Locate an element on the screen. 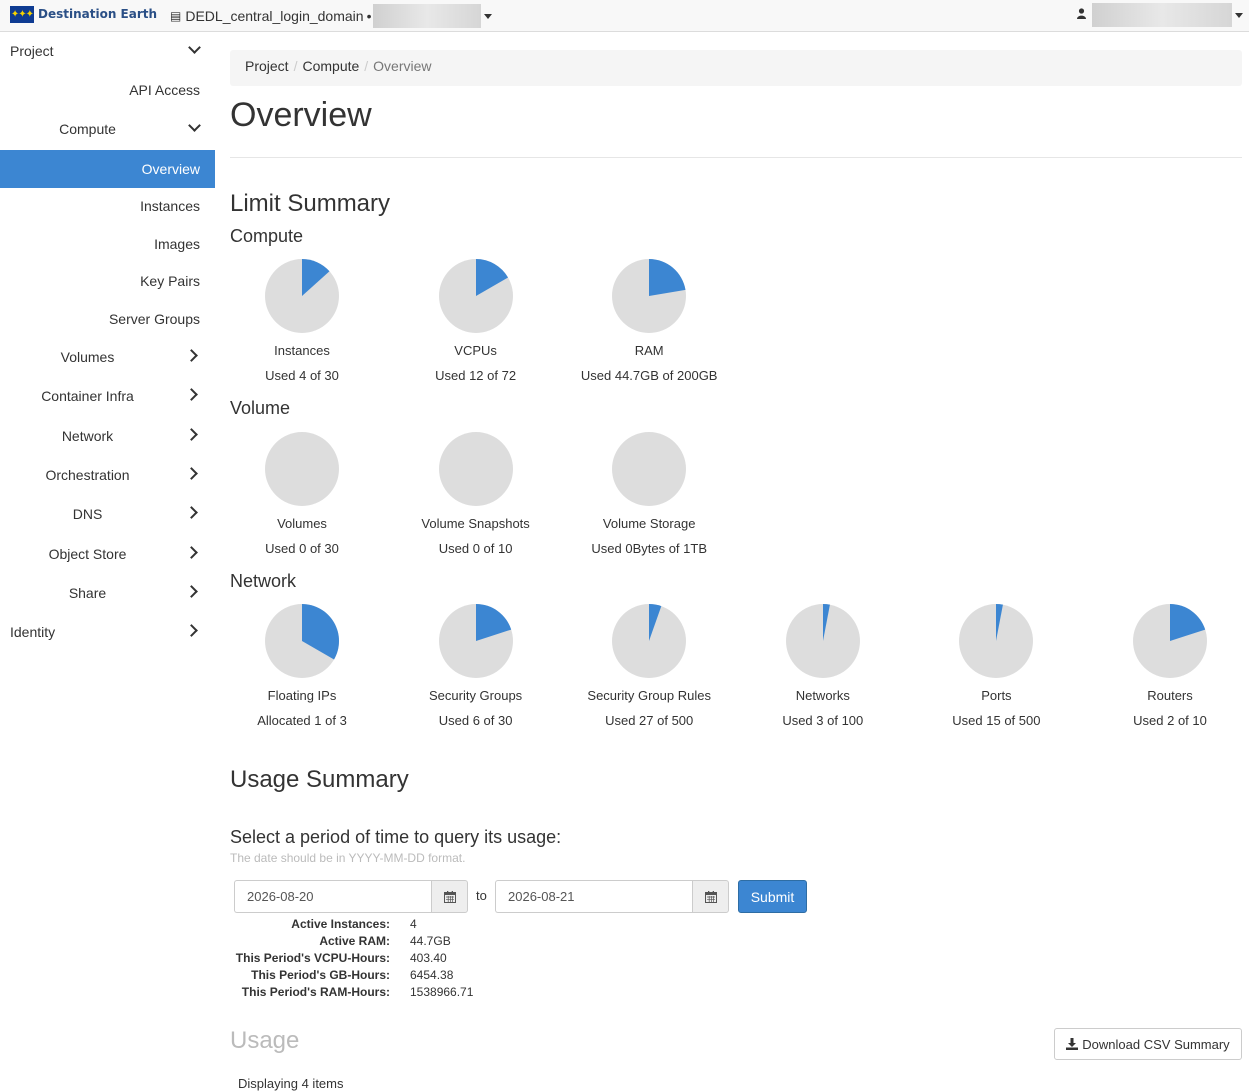 The height and width of the screenshot is (1091, 1249). page-title: Overview is located at coordinates (301, 115).